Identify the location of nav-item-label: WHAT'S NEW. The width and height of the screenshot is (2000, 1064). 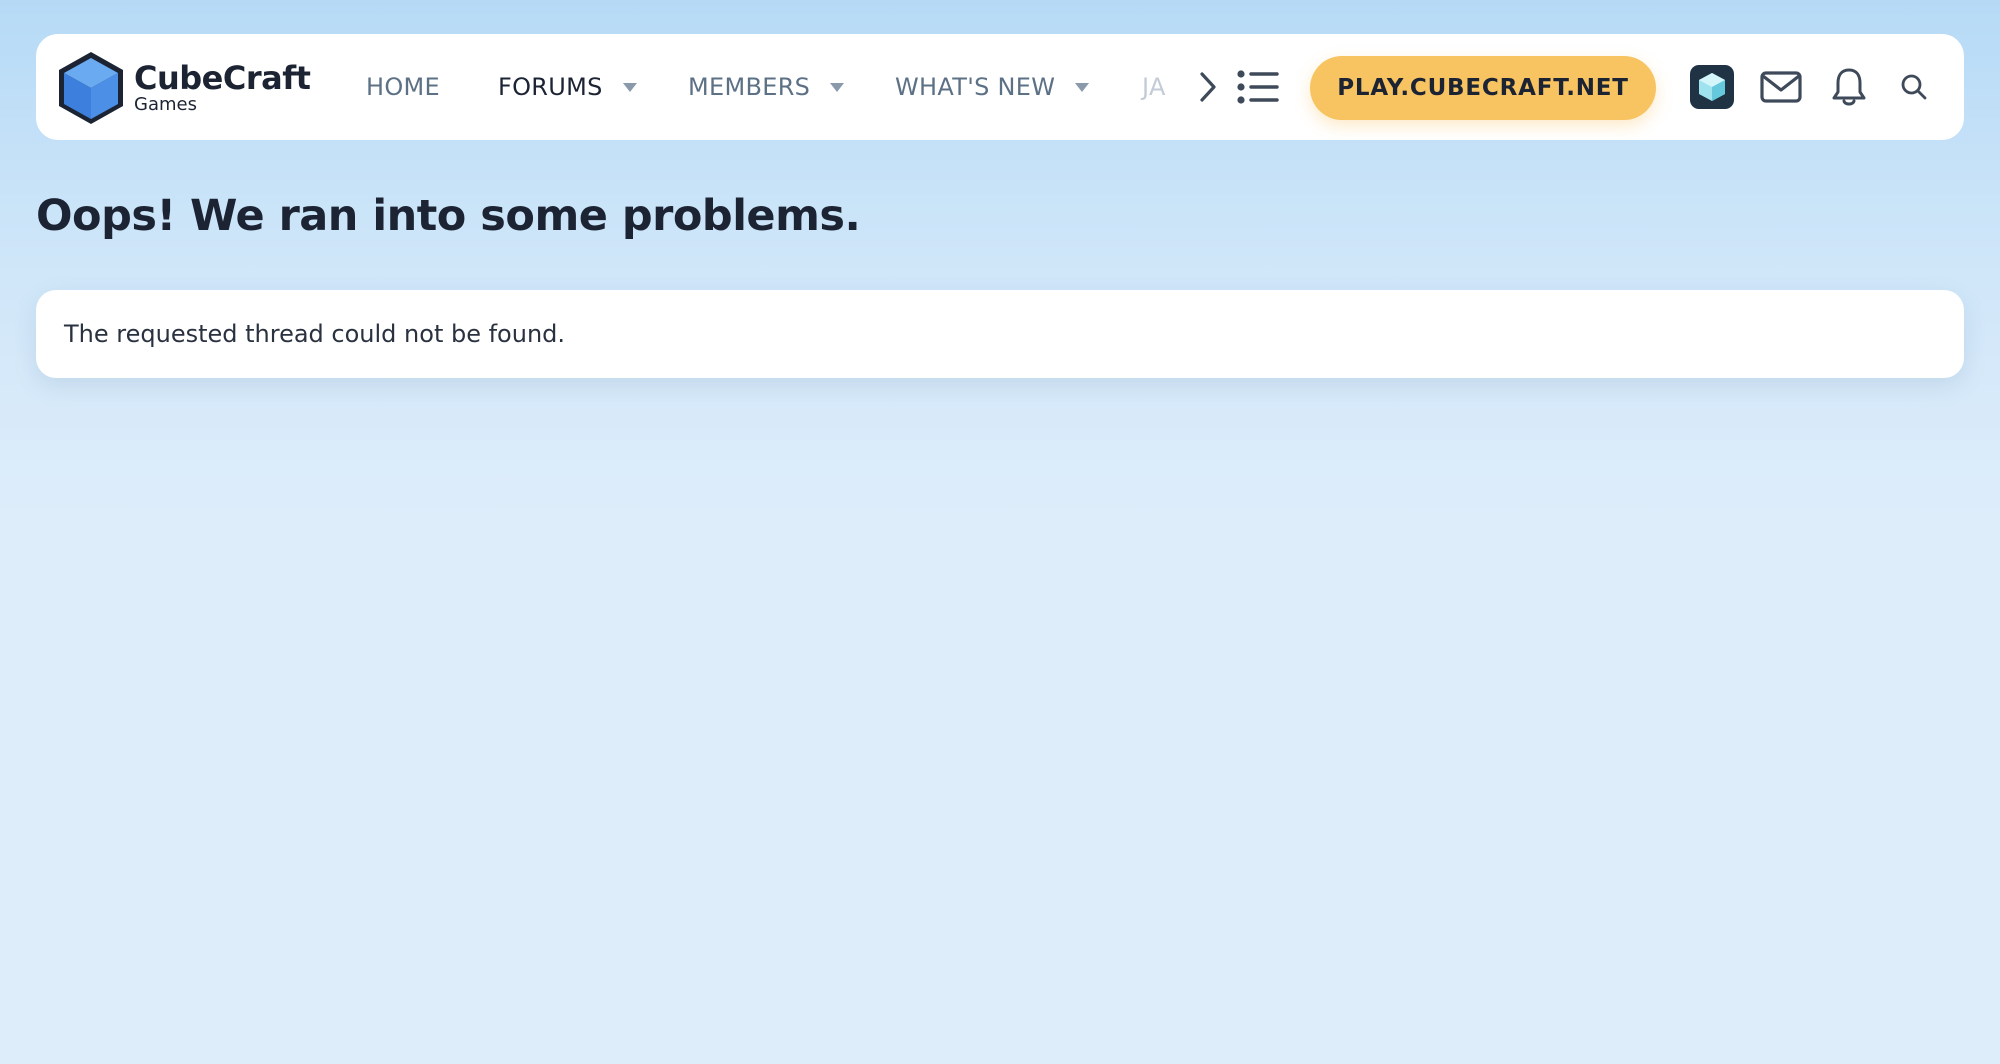
(975, 87).